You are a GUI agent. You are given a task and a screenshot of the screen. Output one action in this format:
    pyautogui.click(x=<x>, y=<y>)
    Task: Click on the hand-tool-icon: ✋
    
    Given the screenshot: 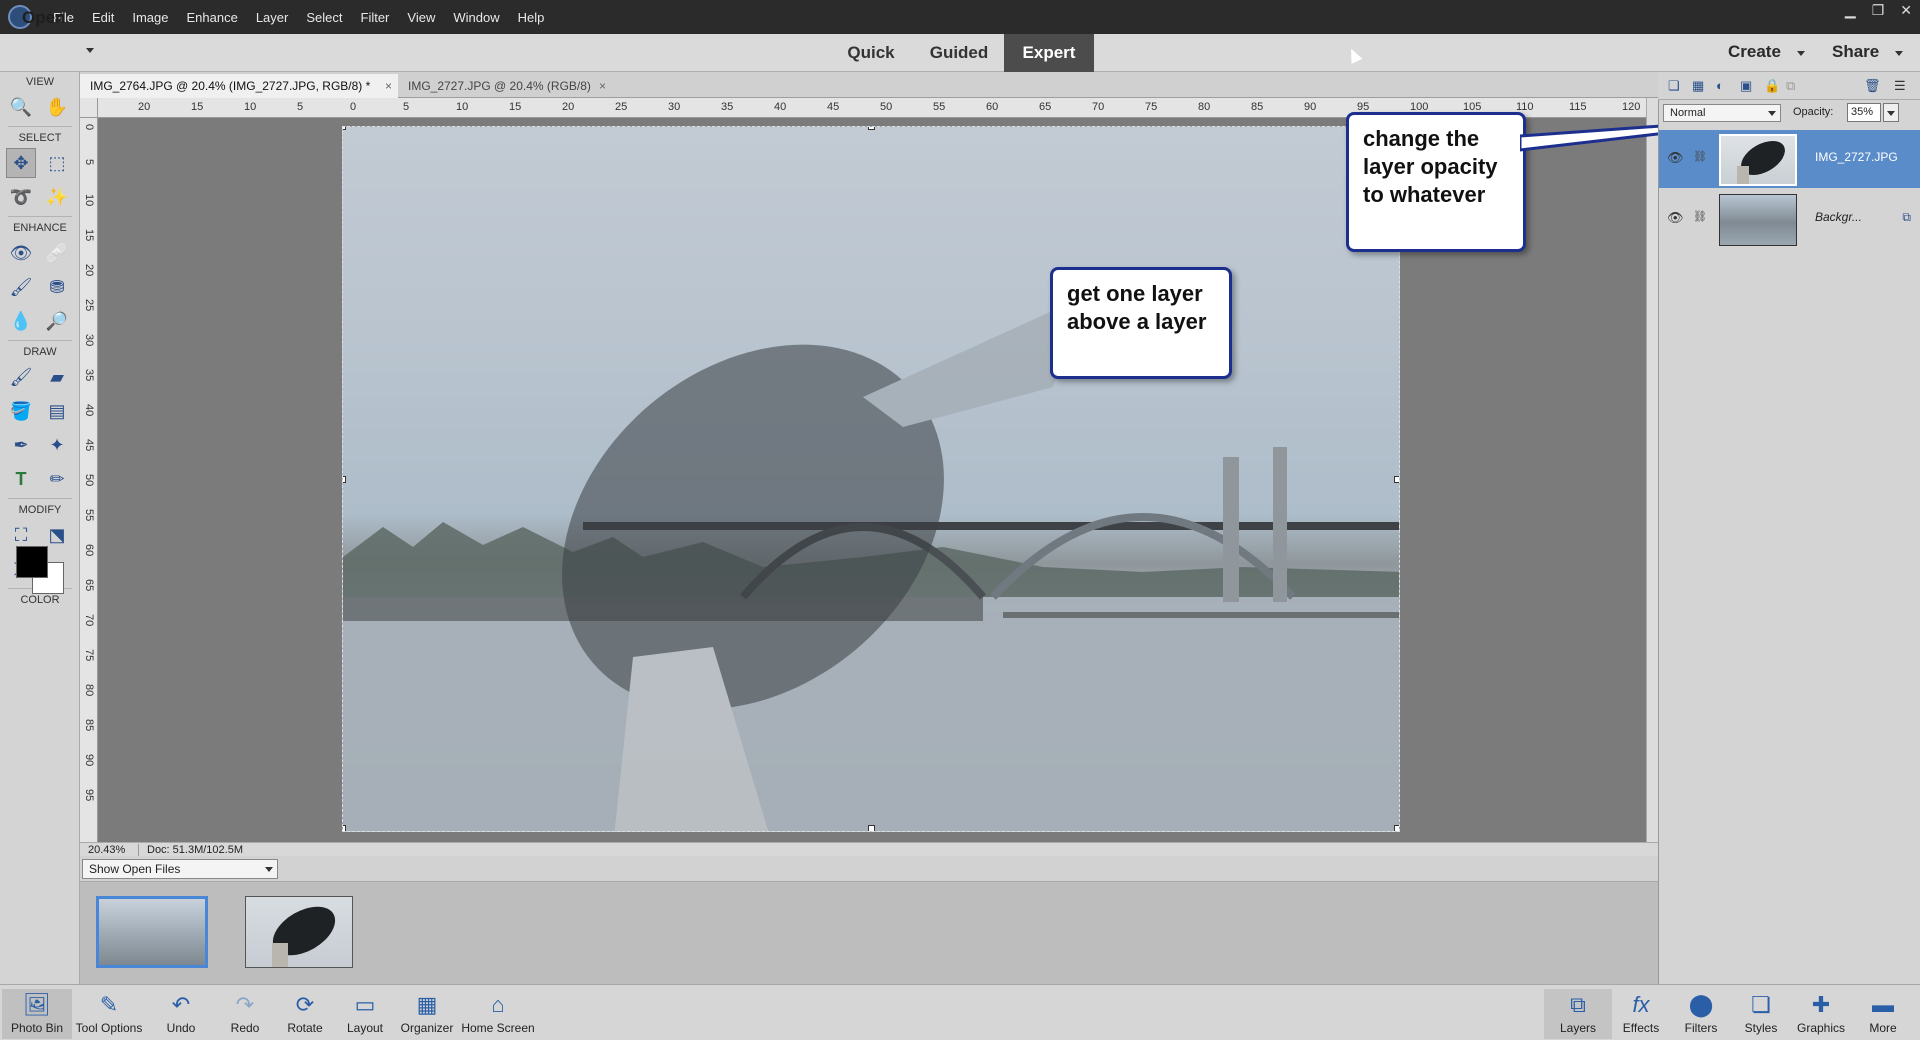 What is the action you would take?
    pyautogui.click(x=57, y=107)
    